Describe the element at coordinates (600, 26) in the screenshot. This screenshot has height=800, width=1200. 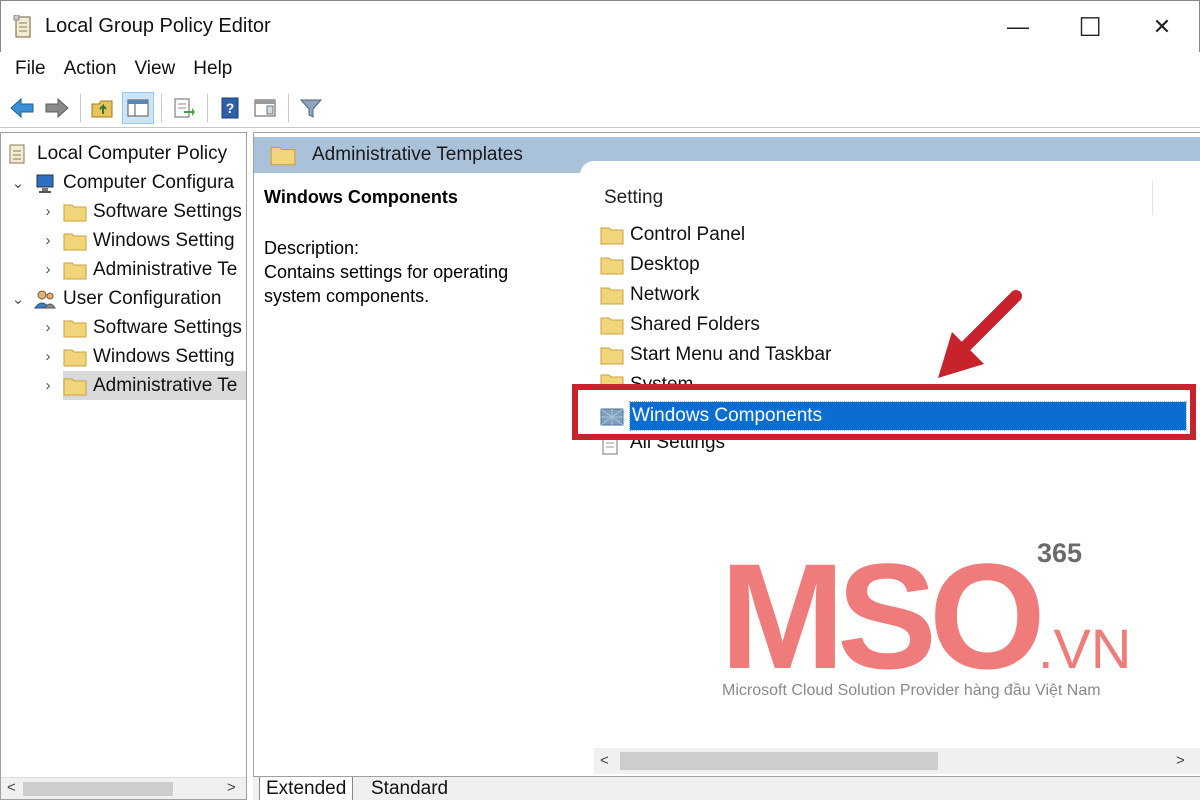
I see `title-bar: Local Group Policy Editor — ☐ ✕` at that location.